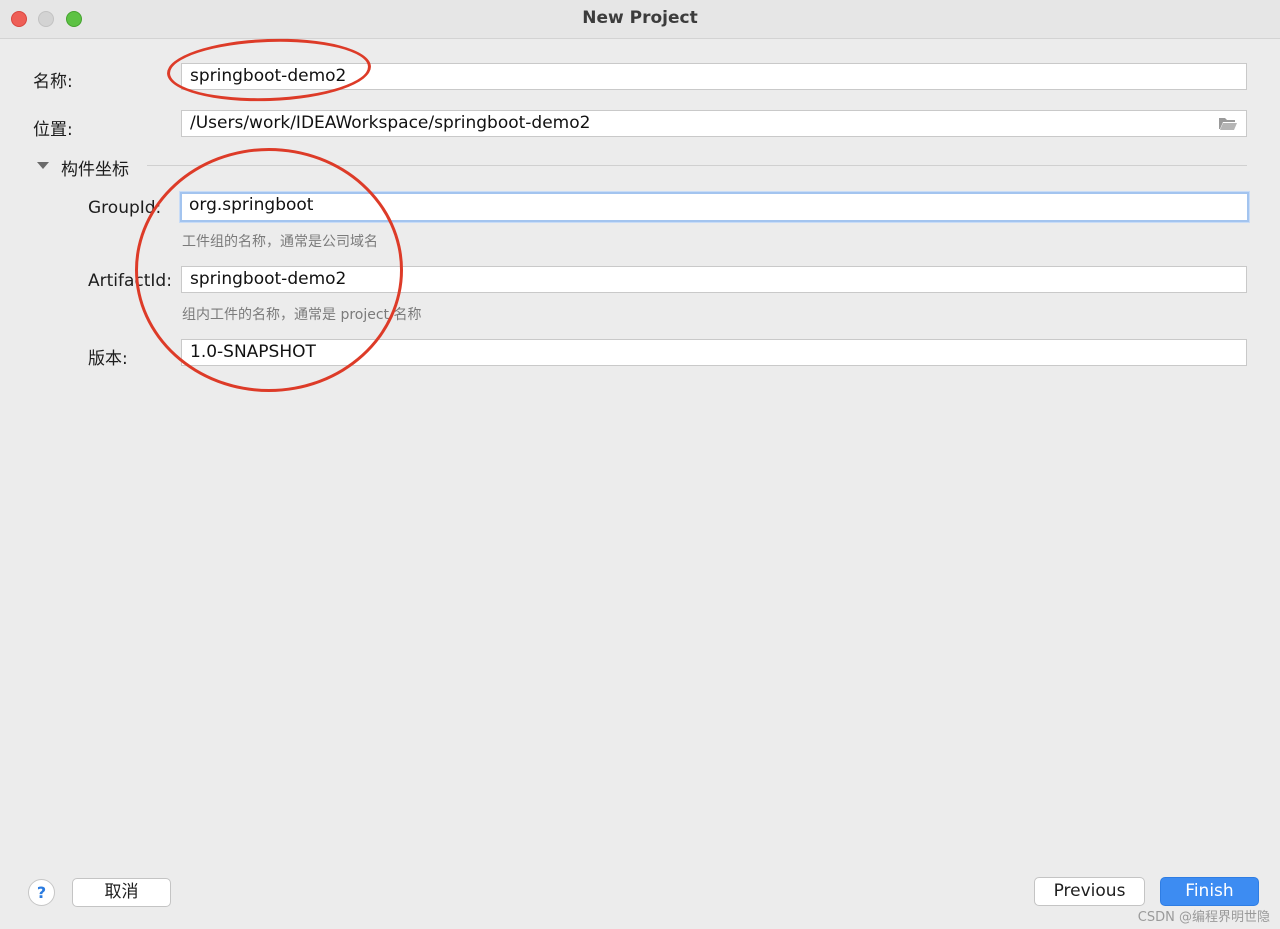  What do you see at coordinates (53, 82) in the screenshot?
I see `name-label: 名称:` at bounding box center [53, 82].